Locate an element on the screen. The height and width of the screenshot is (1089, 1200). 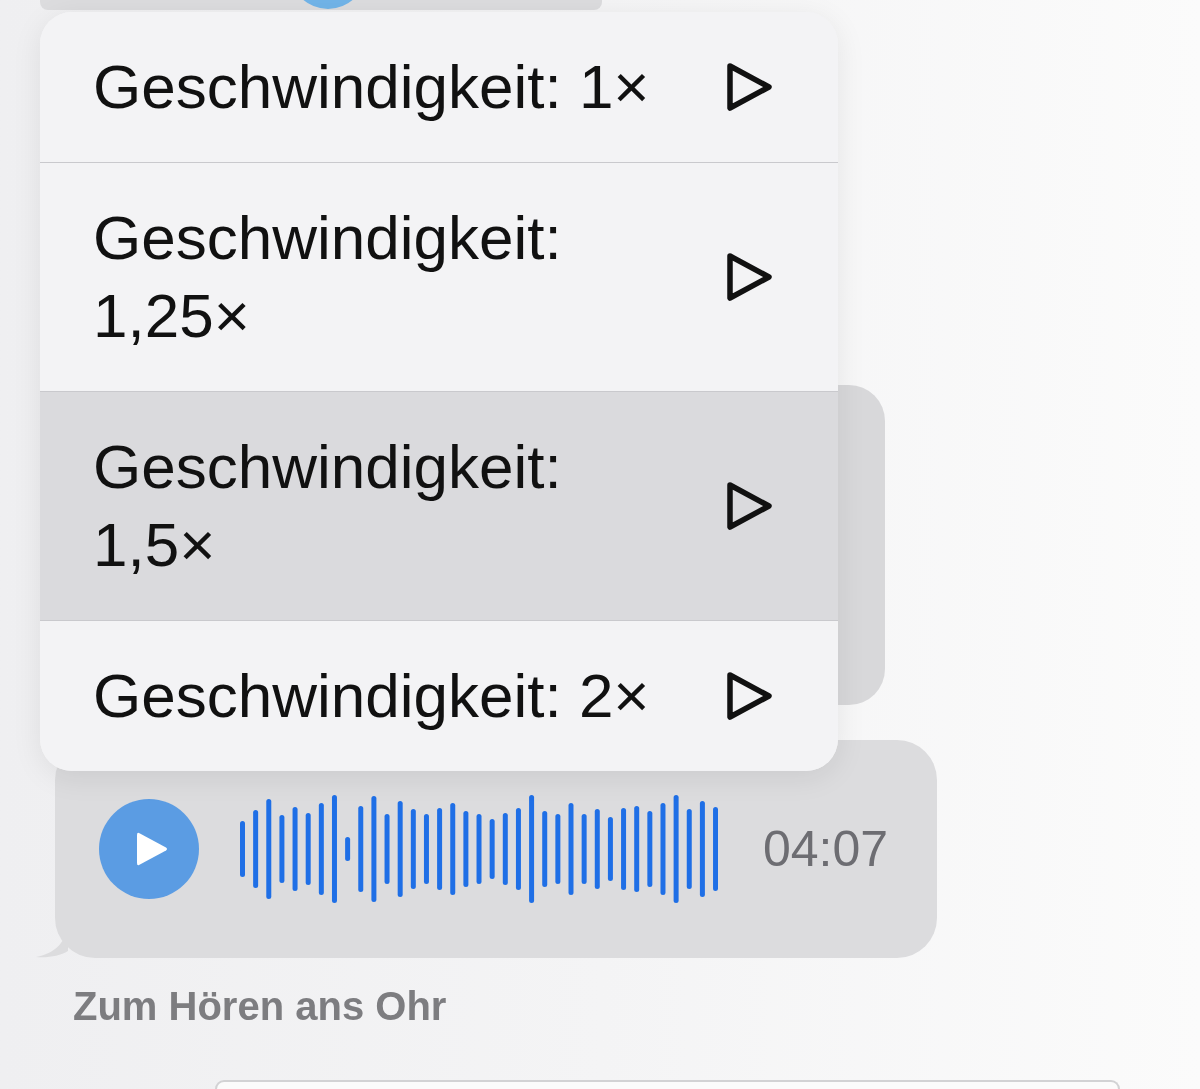
menu-item: Geschwindigkeit: 2× is located at coordinates (439, 695).